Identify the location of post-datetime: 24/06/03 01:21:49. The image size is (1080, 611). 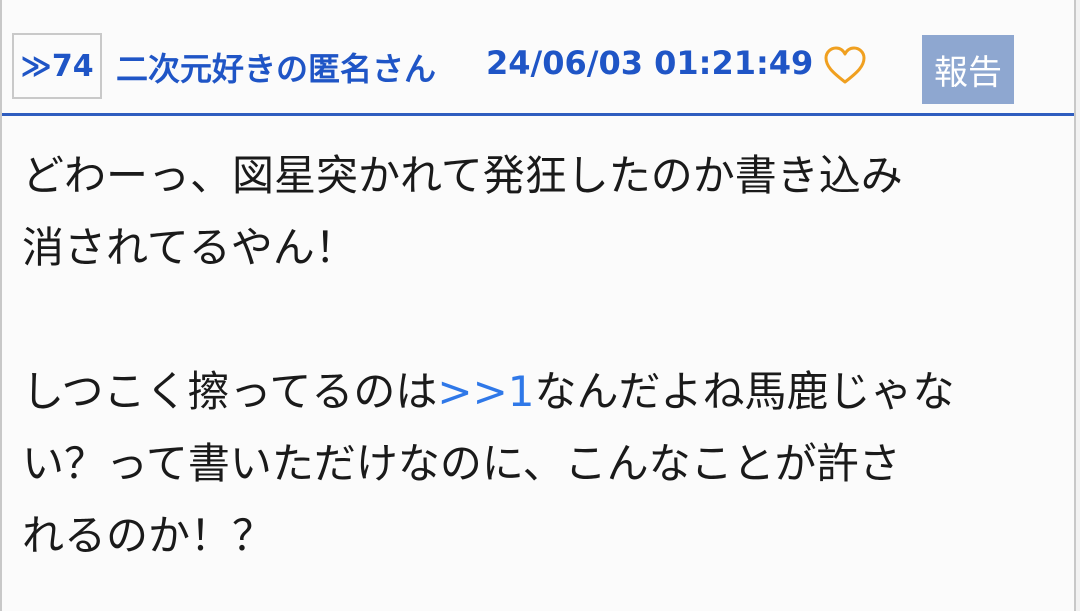
(650, 63).